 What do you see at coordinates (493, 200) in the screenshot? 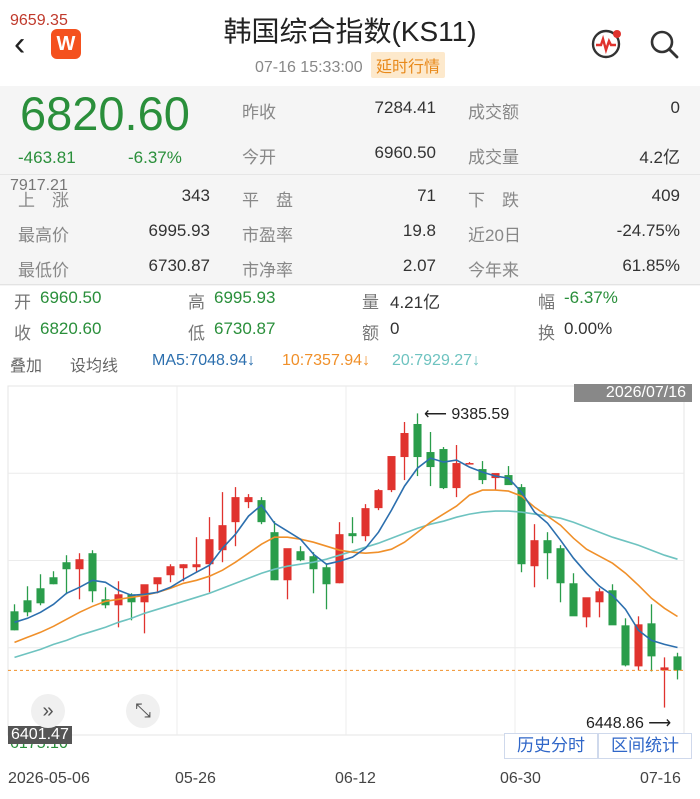
I see `down-count-label: 下 跌` at bounding box center [493, 200].